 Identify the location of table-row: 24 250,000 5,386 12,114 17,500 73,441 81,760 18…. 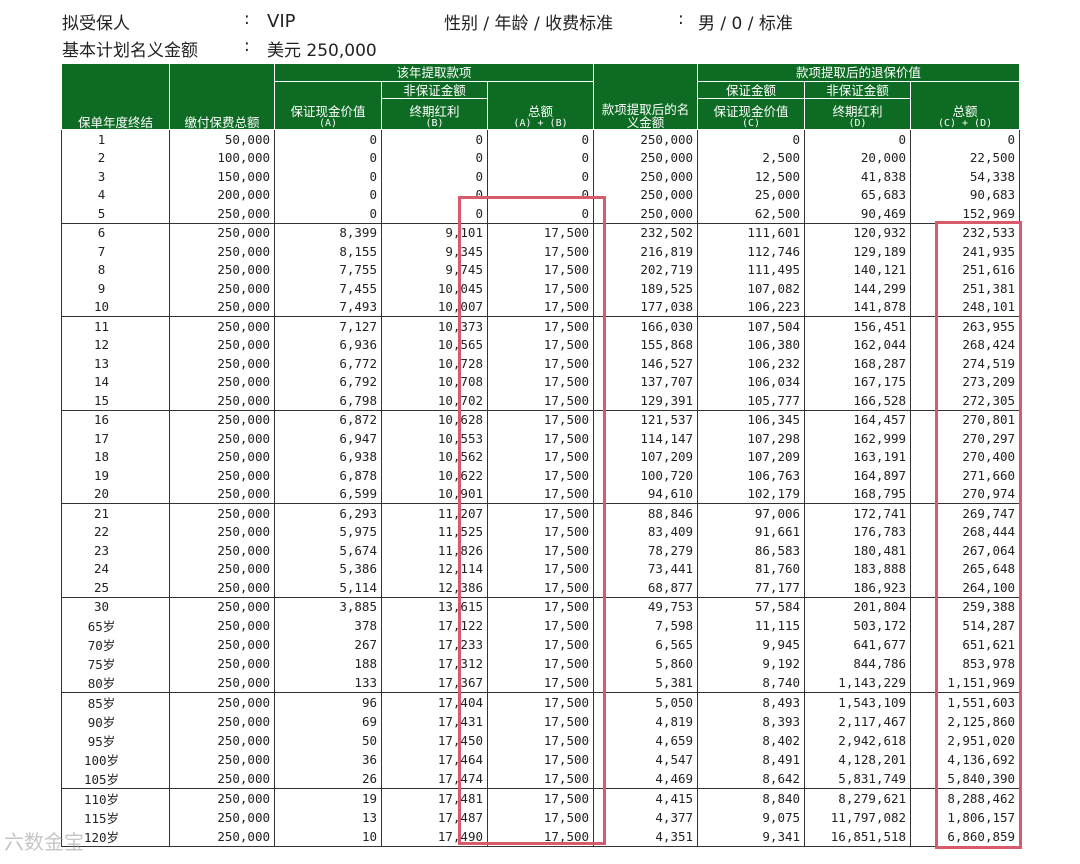
(541, 568).